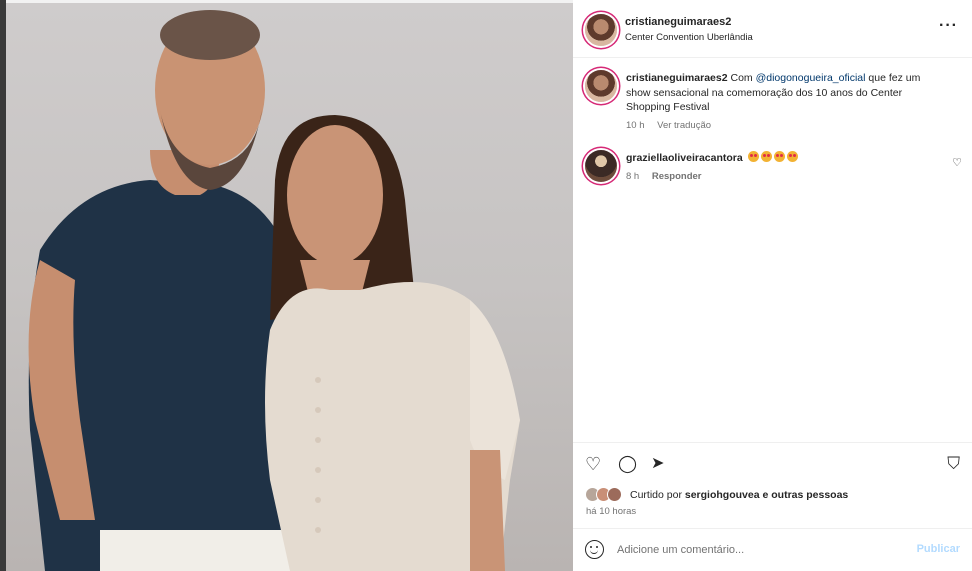  I want to click on caption-author-avatar, so click(601, 86).